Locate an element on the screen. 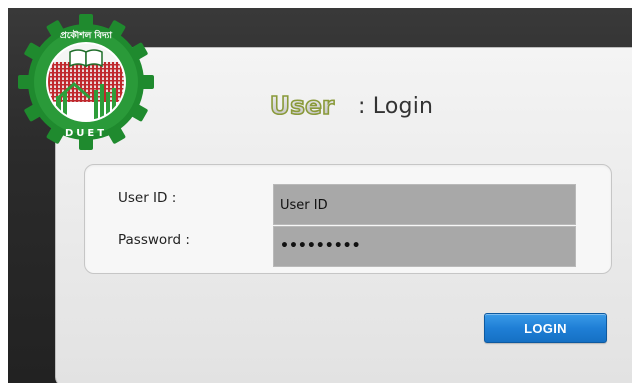  user-id-label: User ID : is located at coordinates (147, 198).